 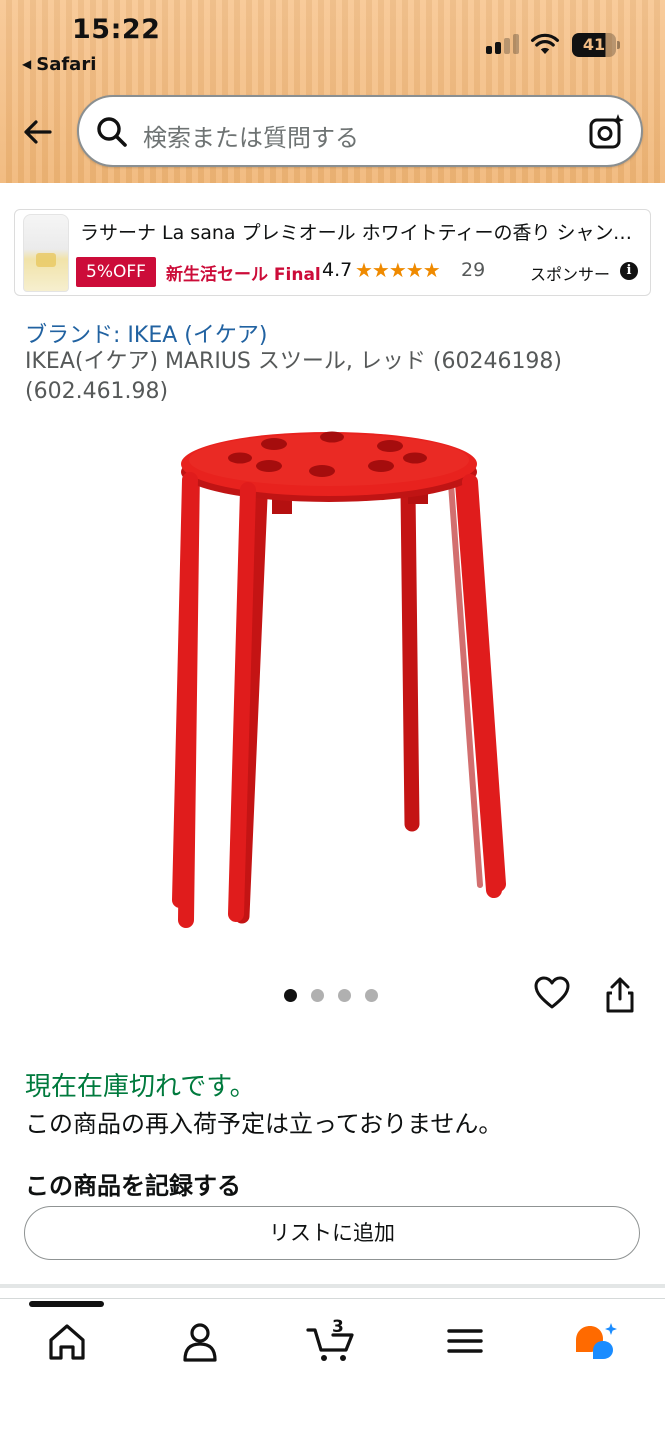 I want to click on back-to-safari: ◀ Safari, so click(x=59, y=64).